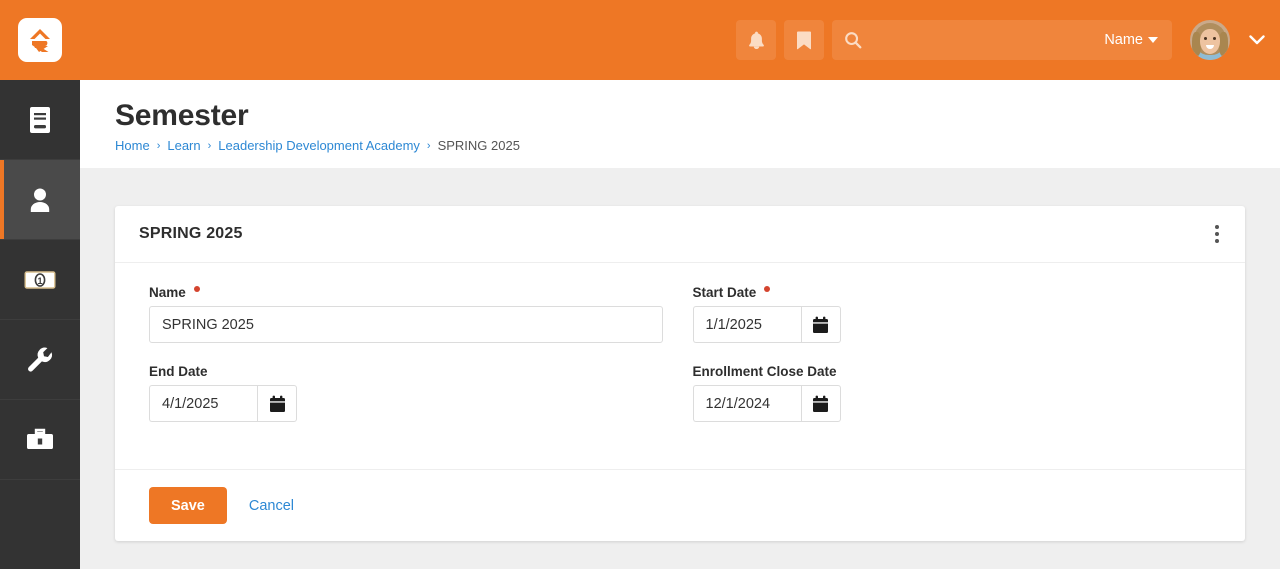 This screenshot has height=569, width=1280. Describe the element at coordinates (167, 292) in the screenshot. I see `label-name-text: Name` at that location.